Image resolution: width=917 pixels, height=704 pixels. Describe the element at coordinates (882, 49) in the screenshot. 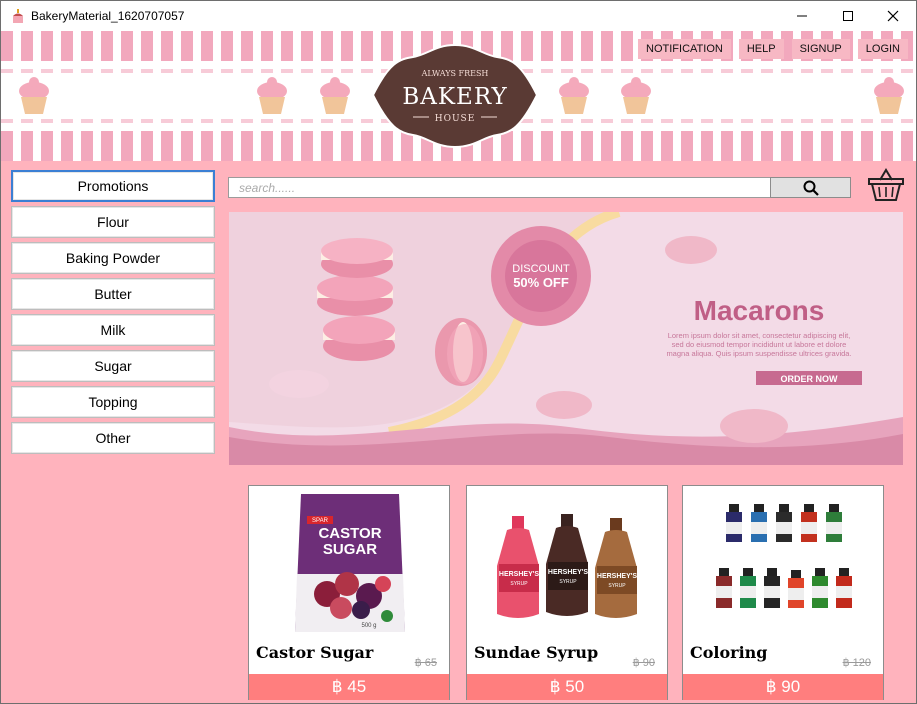

I see `login-button: LOGIN` at that location.